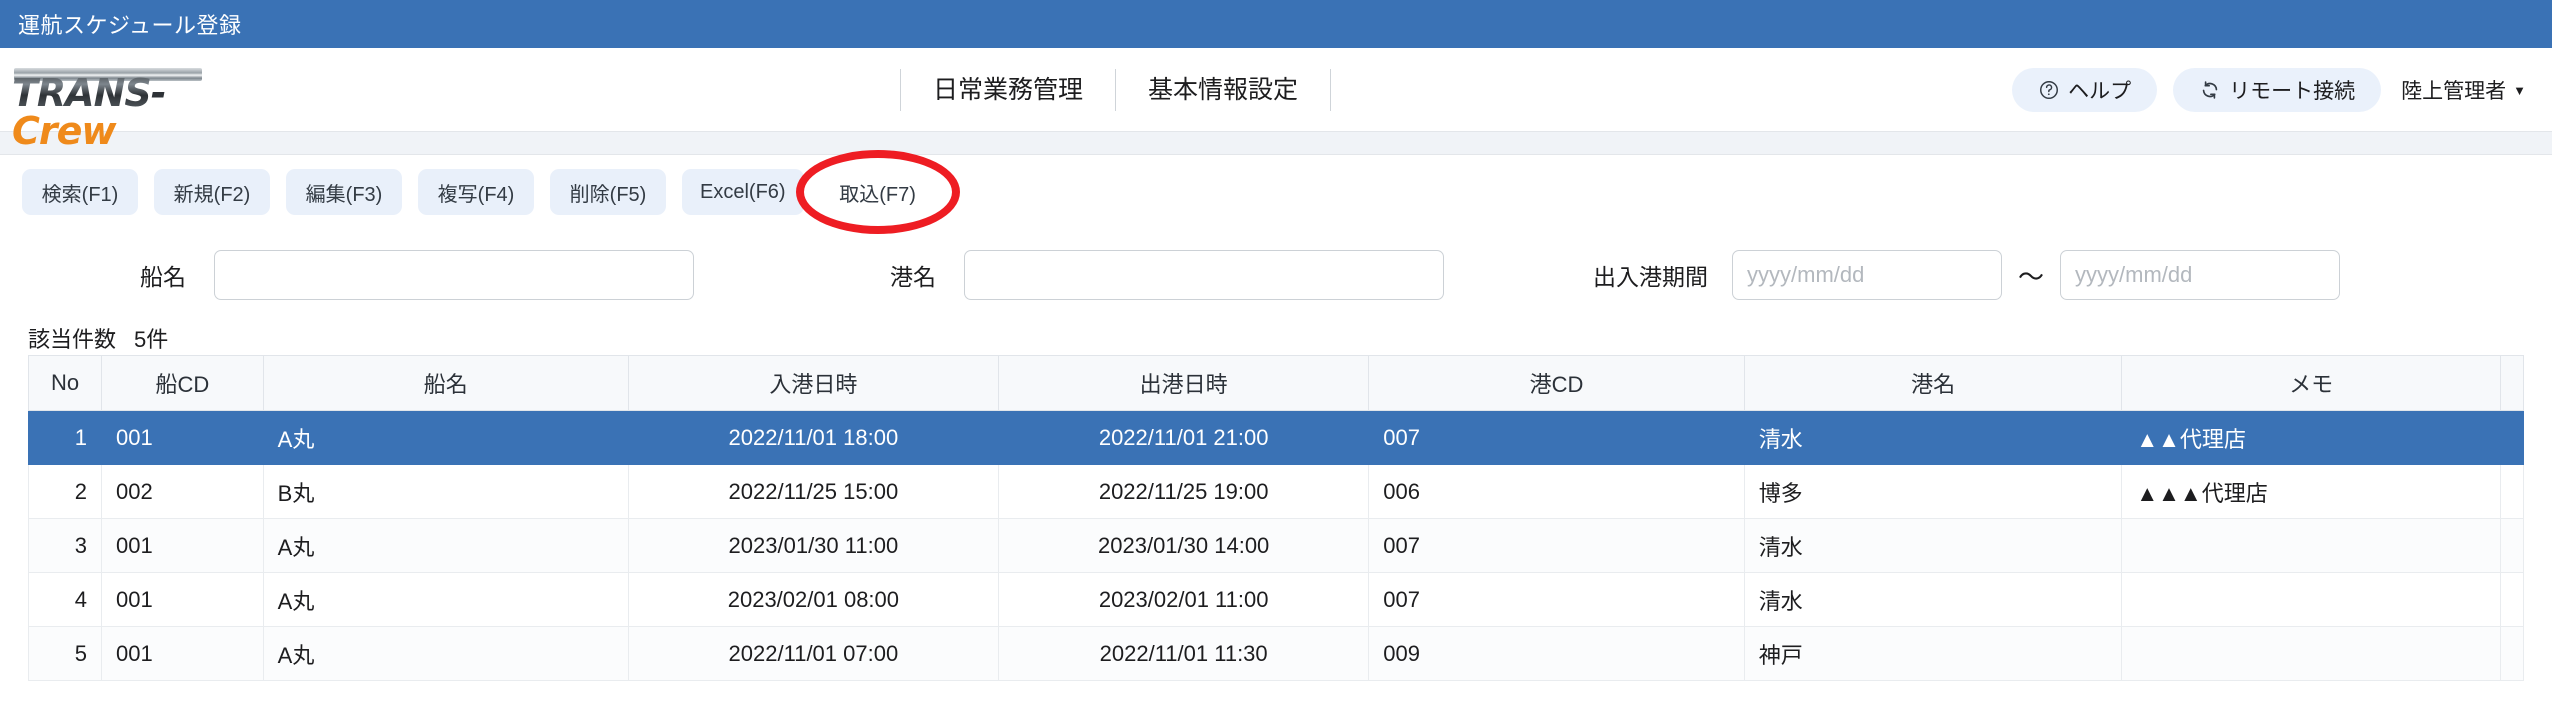 The height and width of the screenshot is (702, 2552). I want to click on cell-arrival: 2023/02/01 08:00, so click(813, 599).